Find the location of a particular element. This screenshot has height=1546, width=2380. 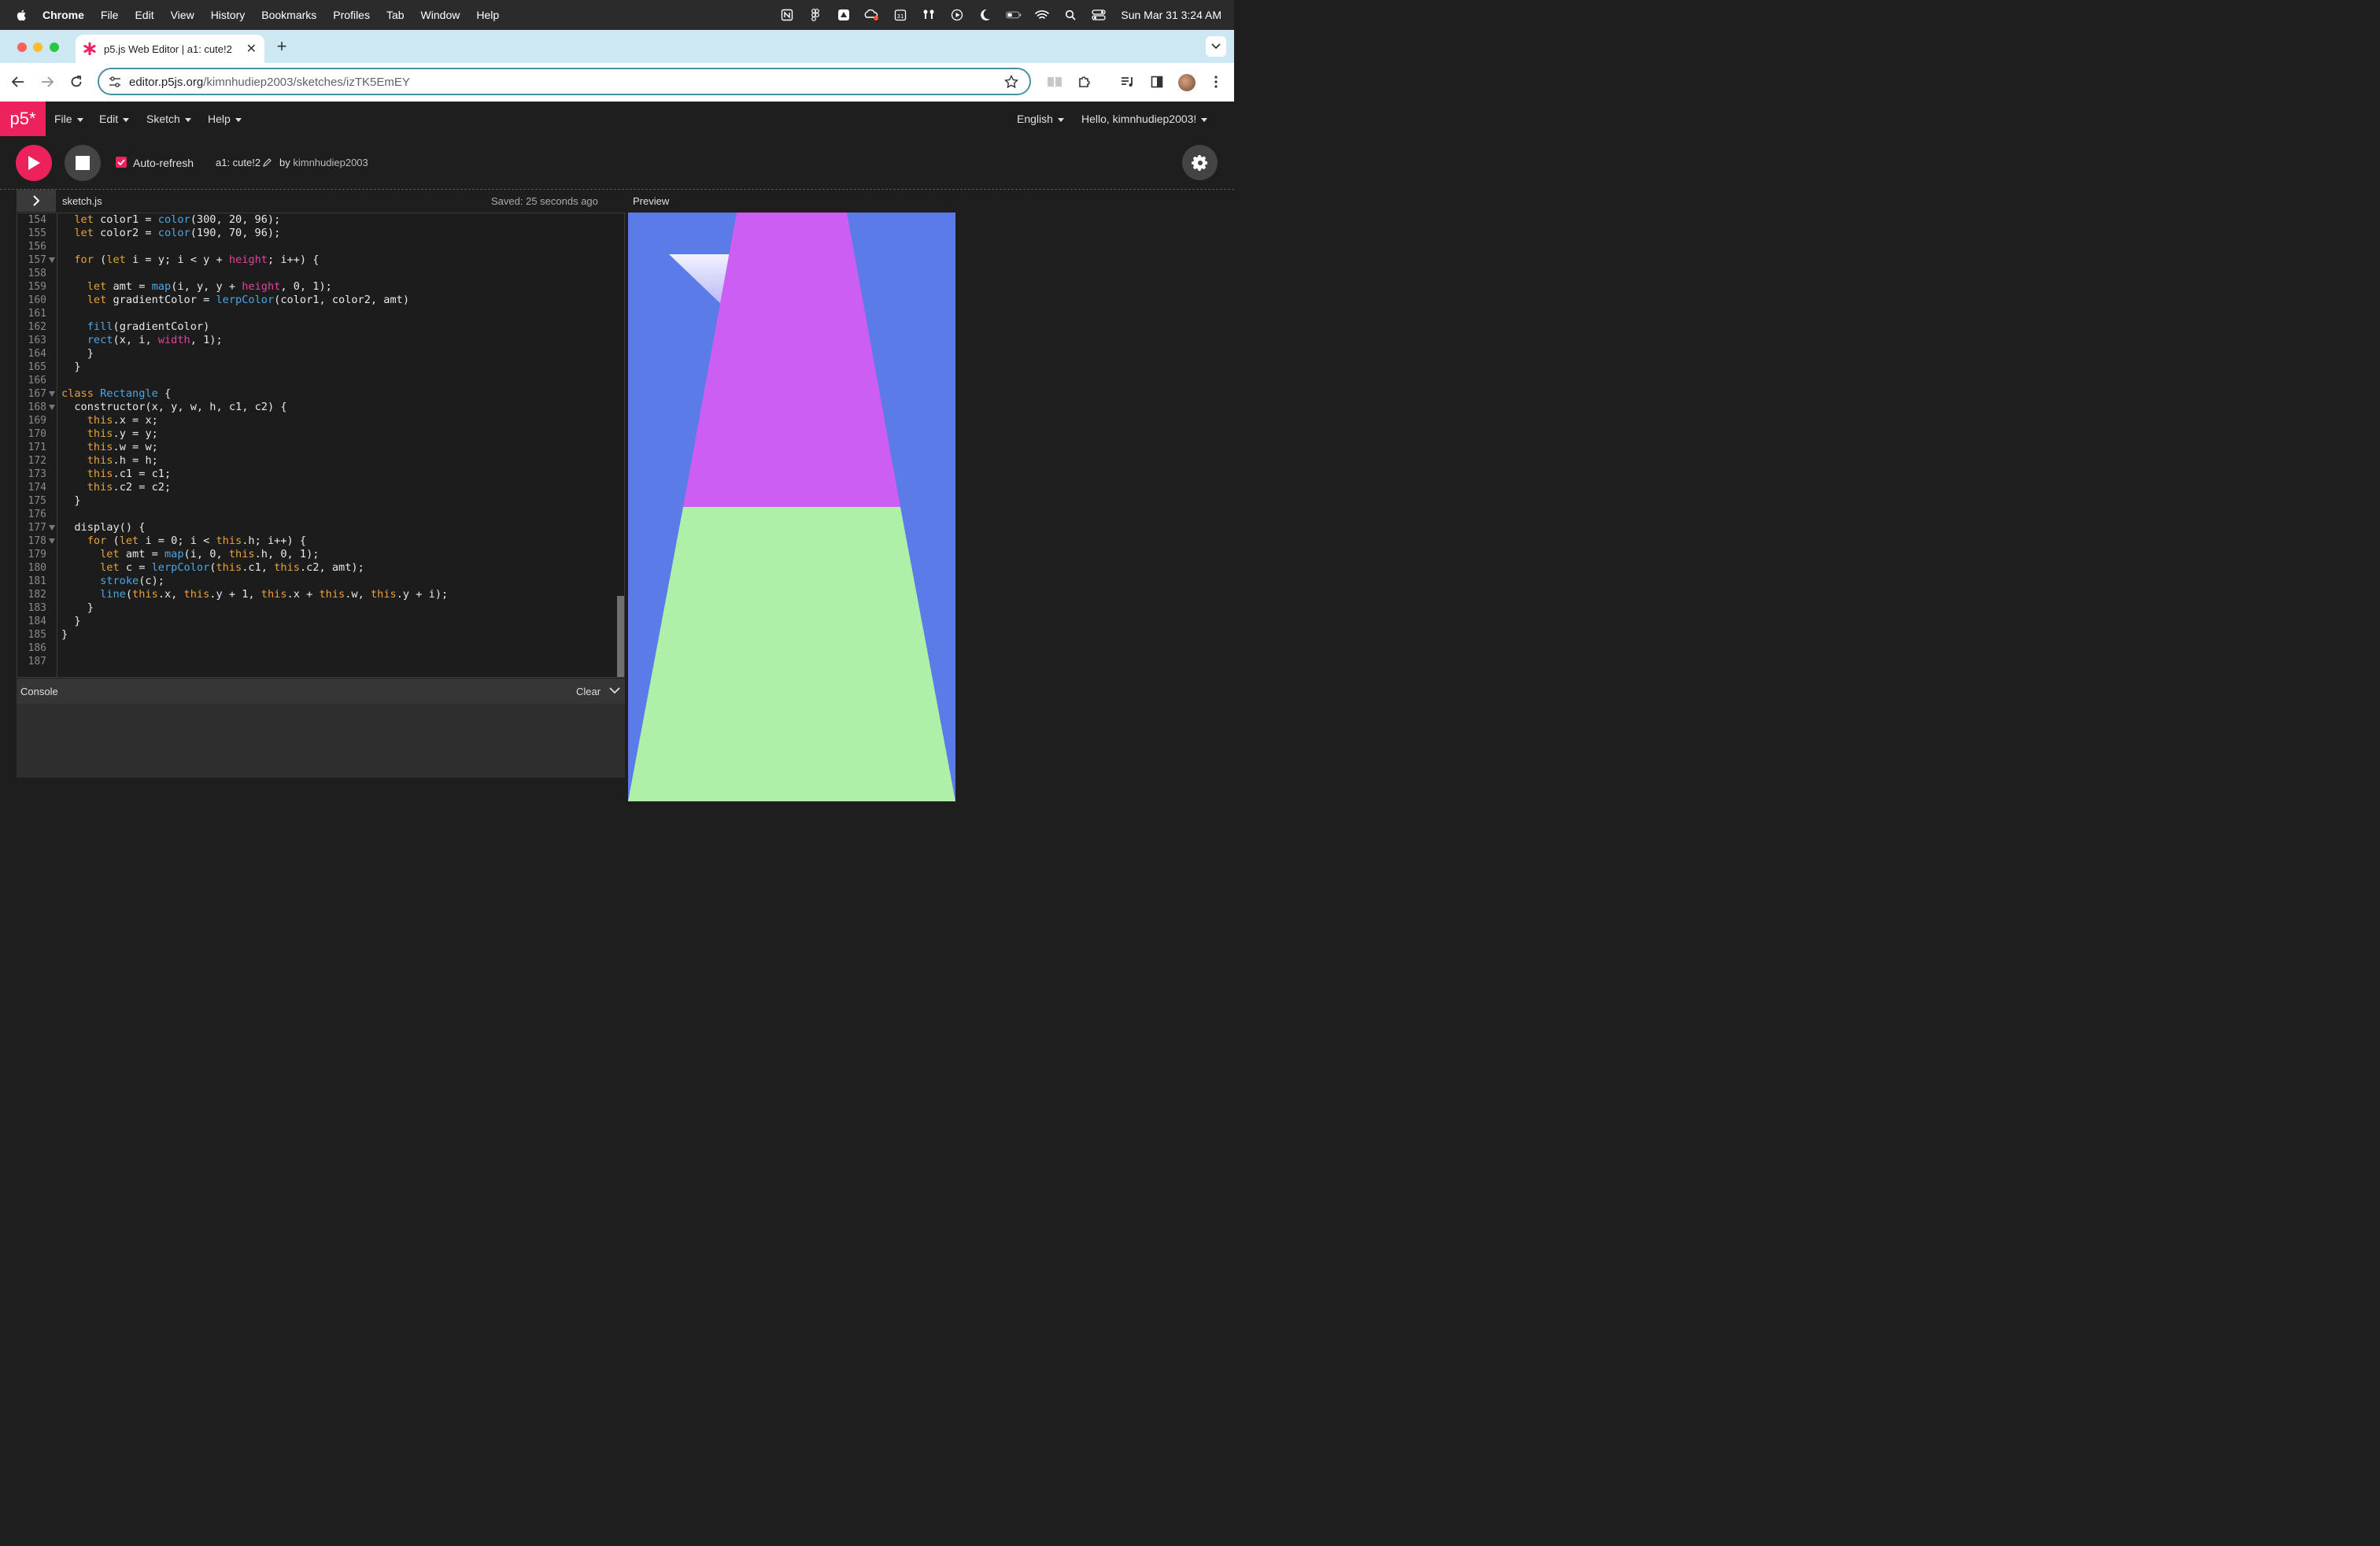

menu-bookmarks: Bookmarks is located at coordinates (288, 15).